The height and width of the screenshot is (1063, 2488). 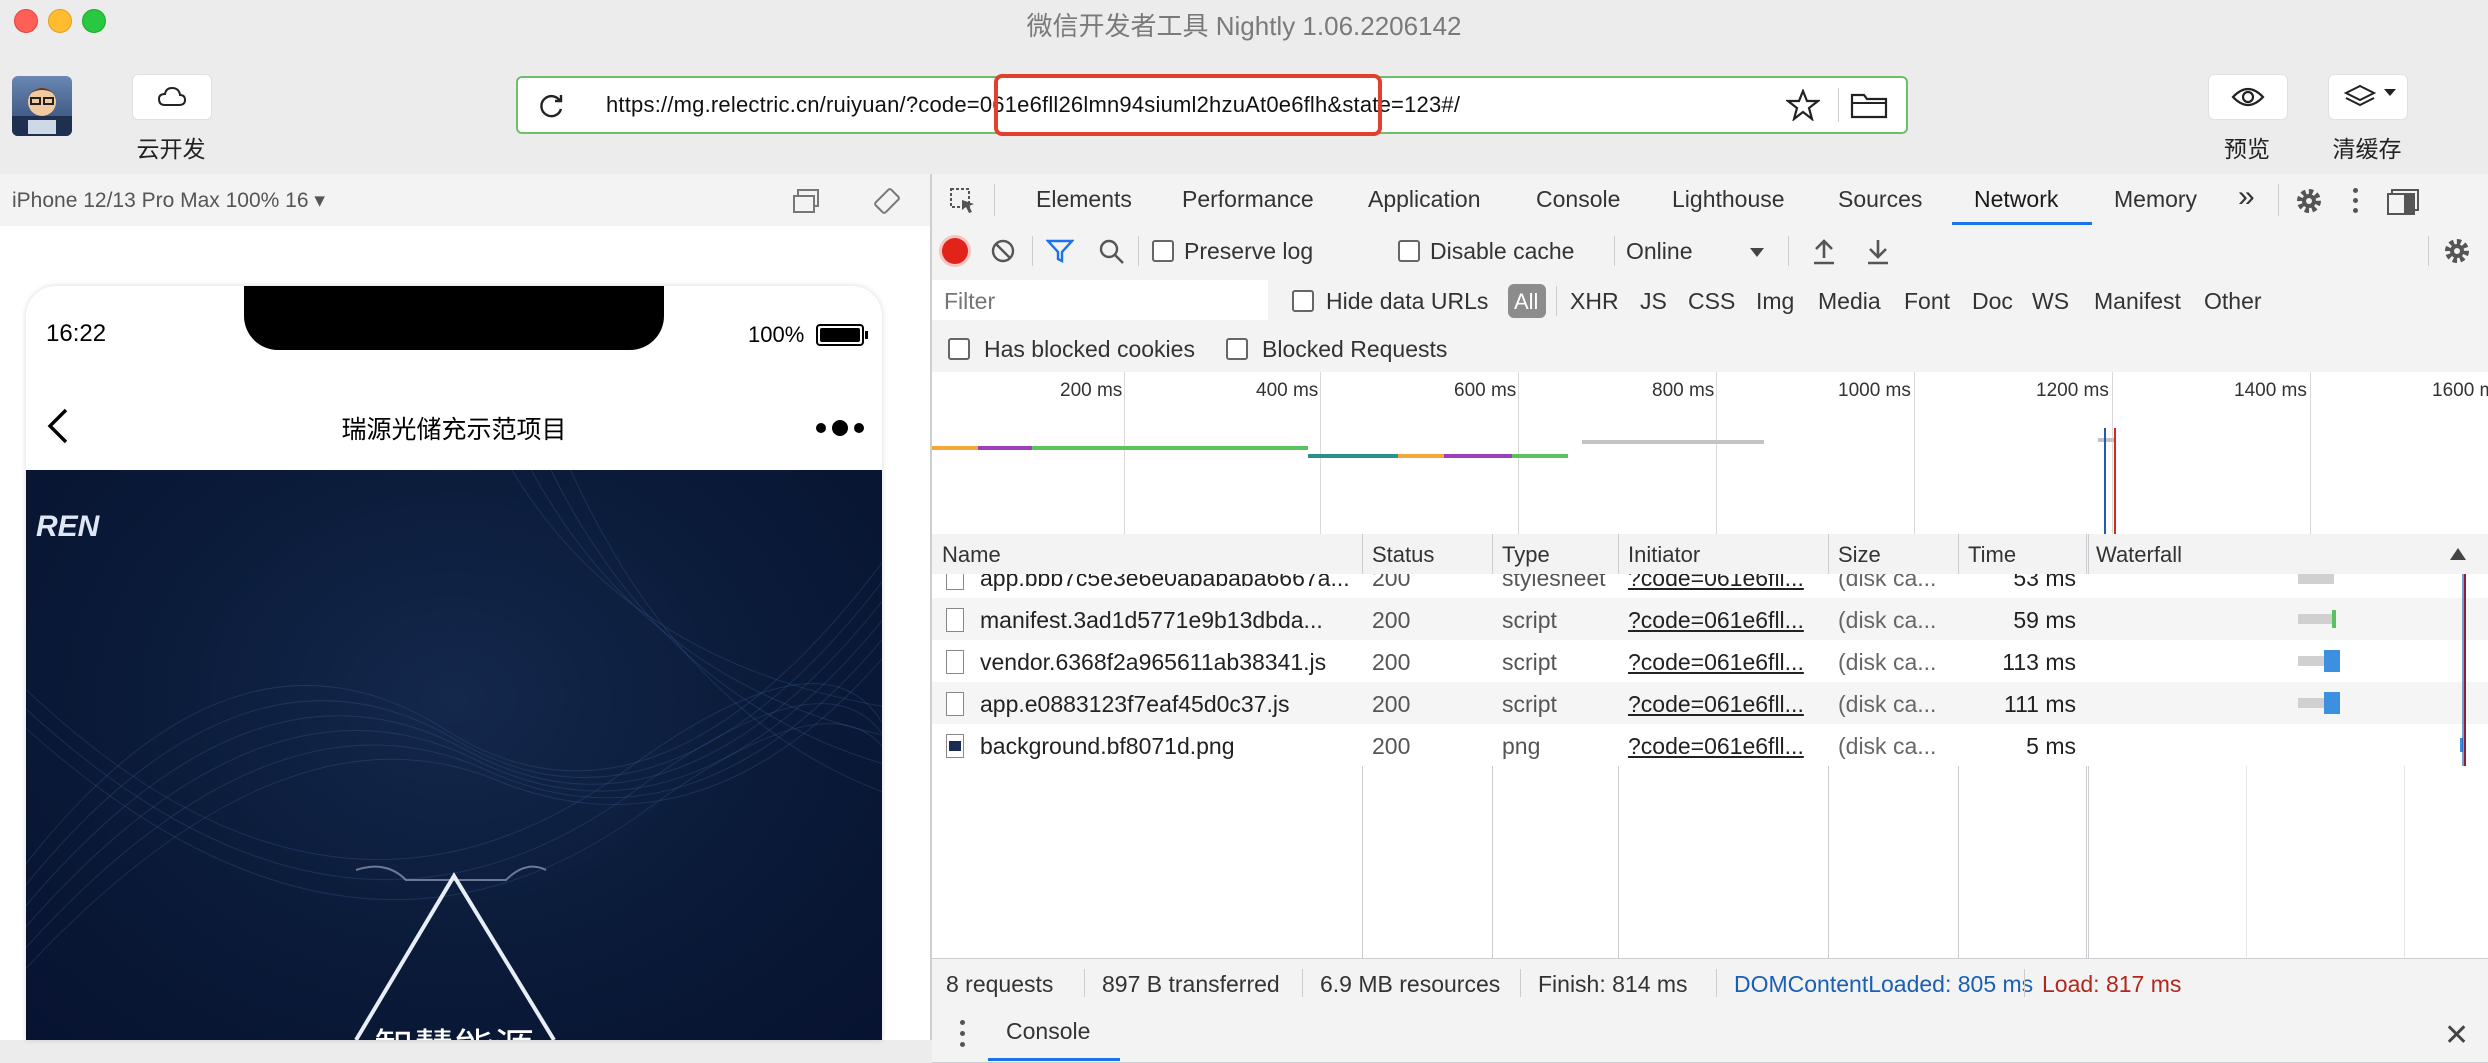 What do you see at coordinates (2137, 301) in the screenshot?
I see `type-filter-manifest: Manifest` at bounding box center [2137, 301].